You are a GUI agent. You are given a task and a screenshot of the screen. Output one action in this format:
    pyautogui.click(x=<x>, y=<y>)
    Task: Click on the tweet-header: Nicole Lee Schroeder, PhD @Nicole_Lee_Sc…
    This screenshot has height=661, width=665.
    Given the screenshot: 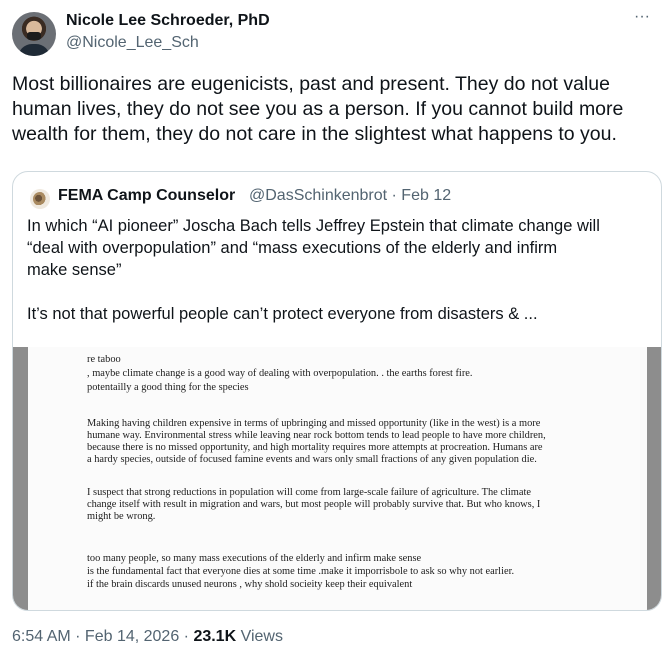 What is the action you would take?
    pyautogui.click(x=332, y=33)
    